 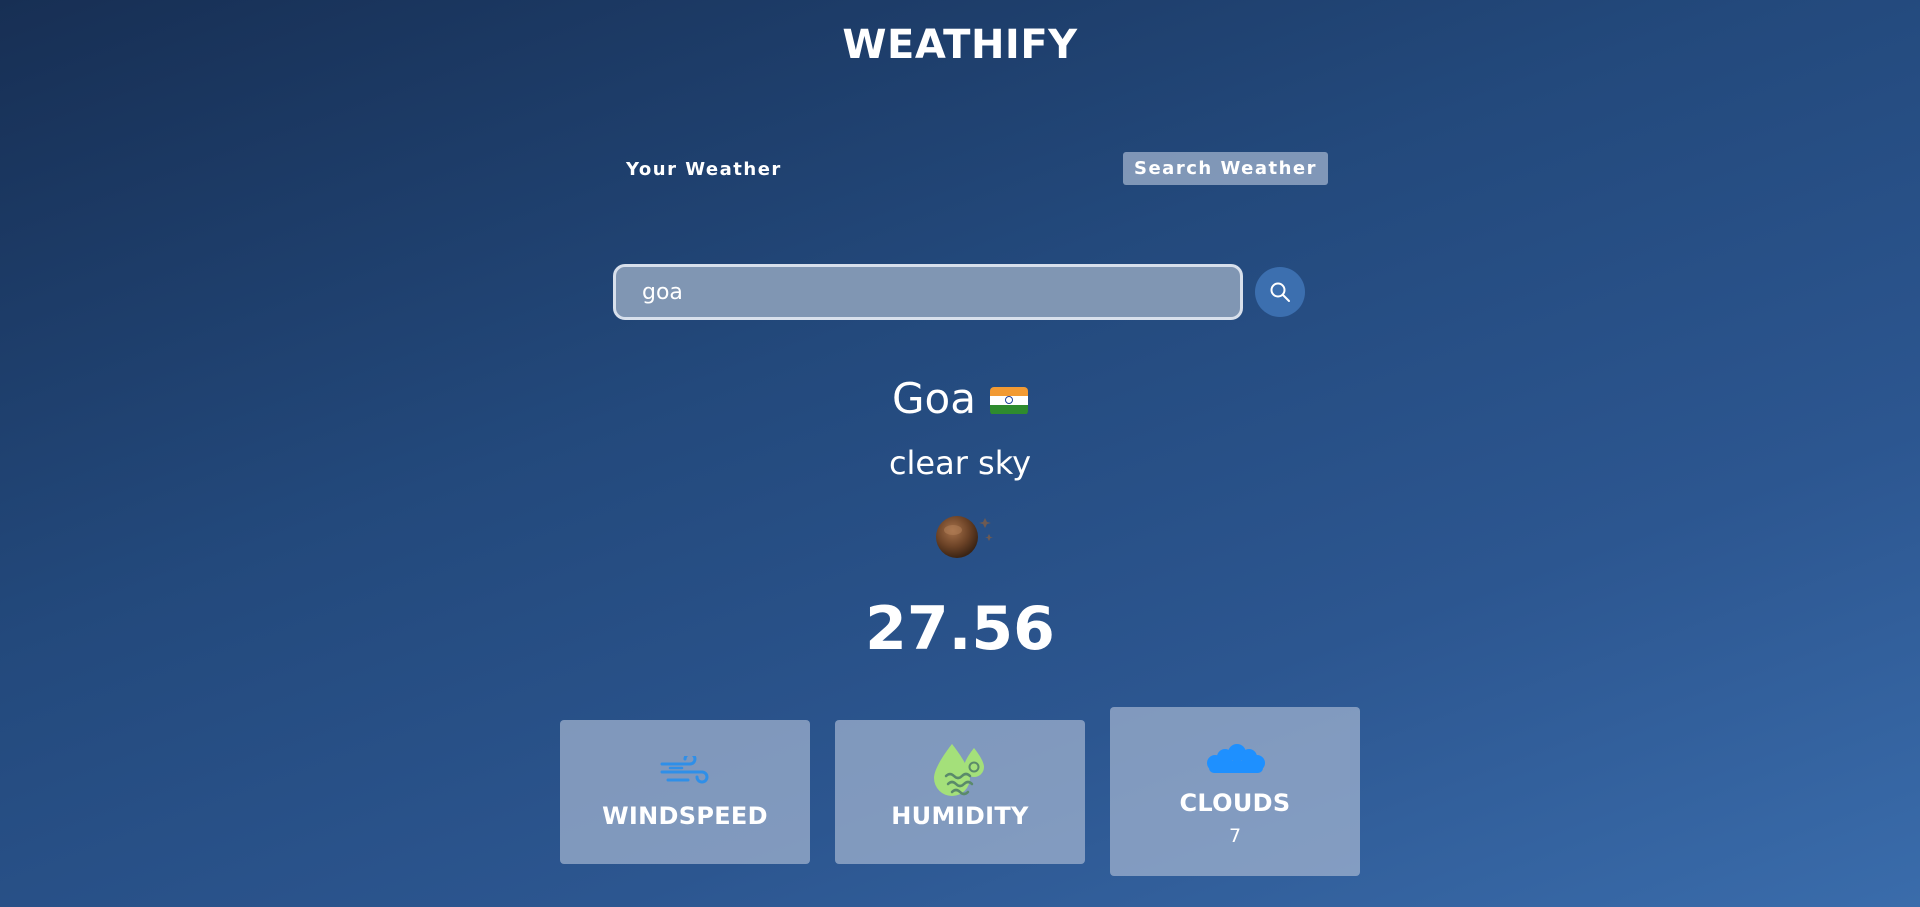 What do you see at coordinates (1235, 803) in the screenshot?
I see `clouds-label: CLOUDS` at bounding box center [1235, 803].